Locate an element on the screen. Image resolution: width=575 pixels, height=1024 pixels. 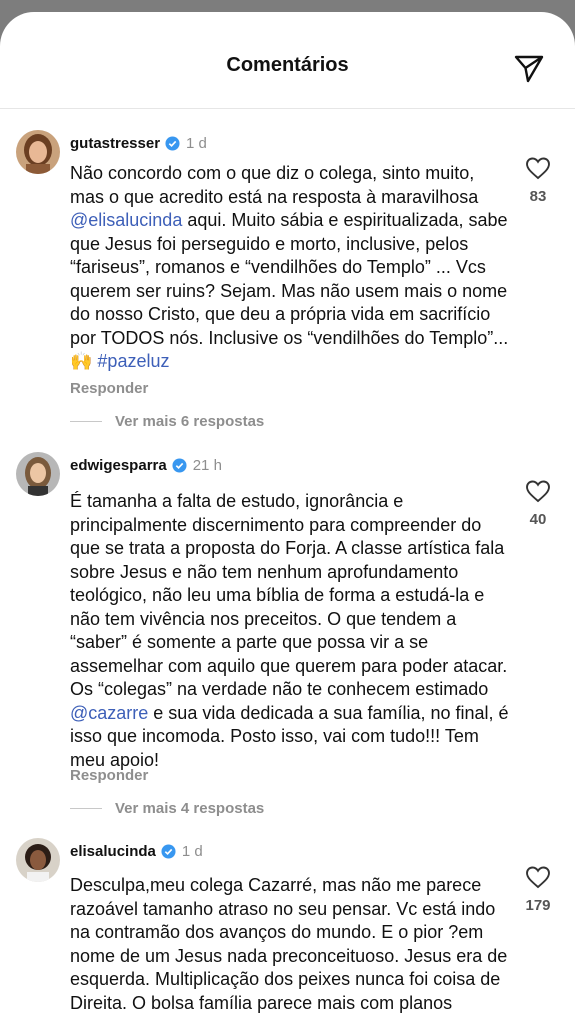
like-area: 83 is located at coordinates (538, 180).